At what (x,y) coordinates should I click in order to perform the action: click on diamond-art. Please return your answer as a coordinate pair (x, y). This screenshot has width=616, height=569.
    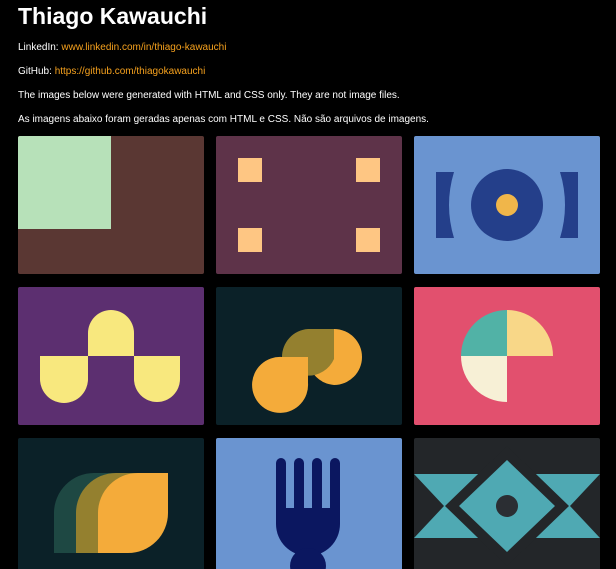
    Looking at the image, I should click on (507, 503).